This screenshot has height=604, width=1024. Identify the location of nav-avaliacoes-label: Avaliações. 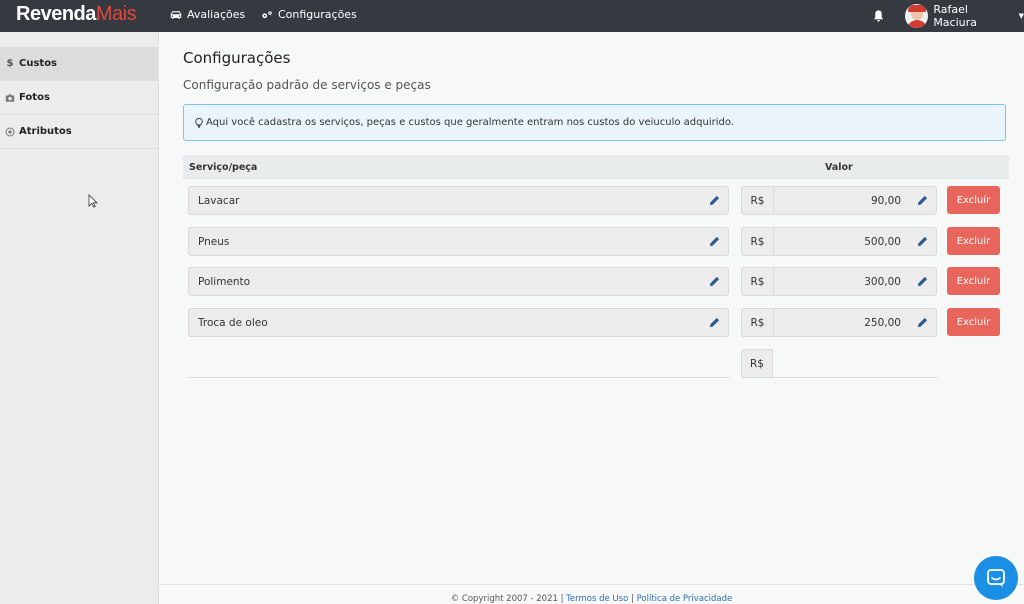
(216, 14).